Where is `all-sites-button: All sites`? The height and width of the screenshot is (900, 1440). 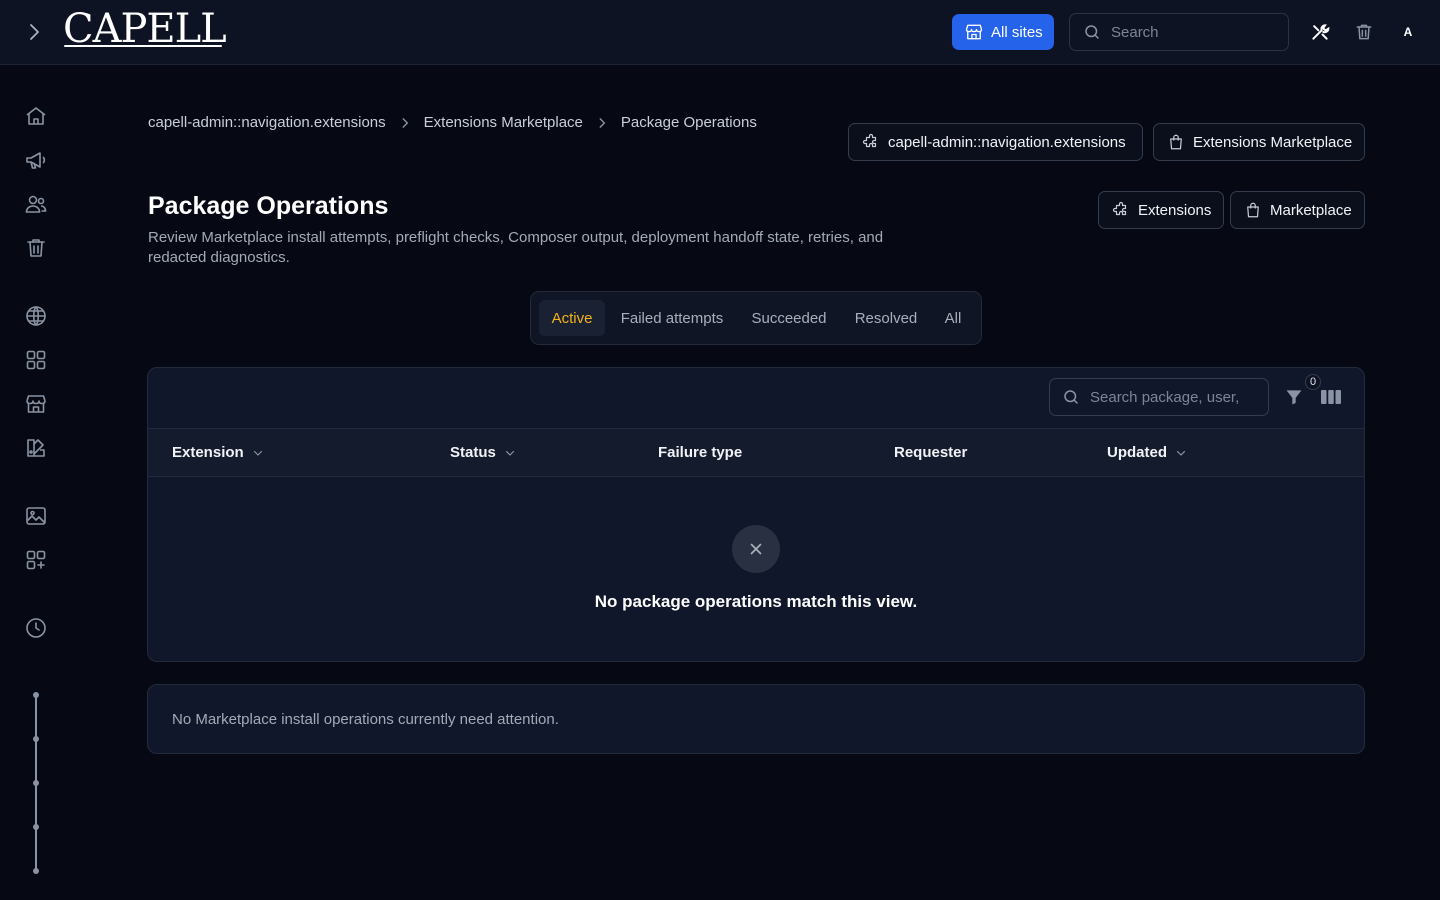
all-sites-button: All sites is located at coordinates (1003, 32).